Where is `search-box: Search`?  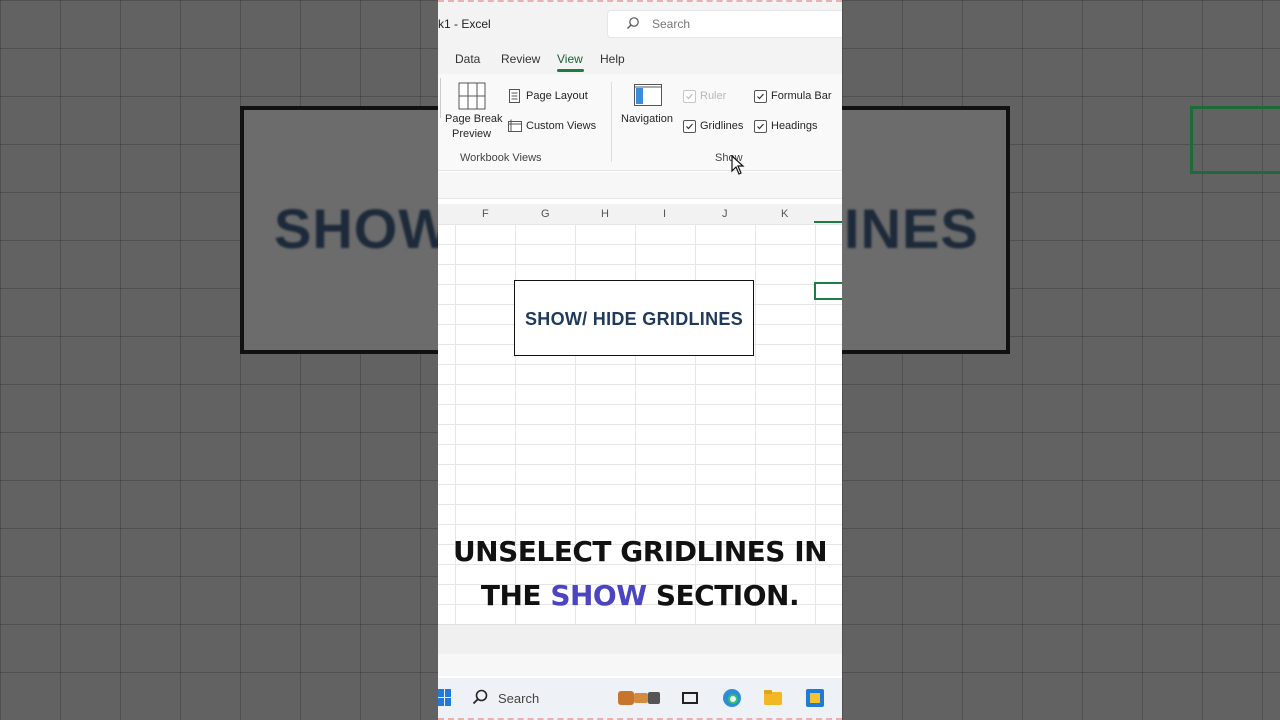 search-box: Search is located at coordinates (724, 24).